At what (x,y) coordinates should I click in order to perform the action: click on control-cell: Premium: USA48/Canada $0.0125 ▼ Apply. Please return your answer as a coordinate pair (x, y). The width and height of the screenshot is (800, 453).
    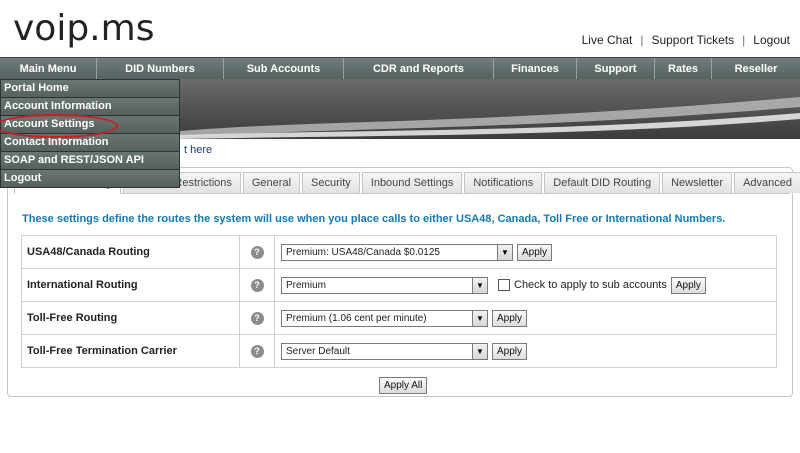
    Looking at the image, I should click on (525, 252).